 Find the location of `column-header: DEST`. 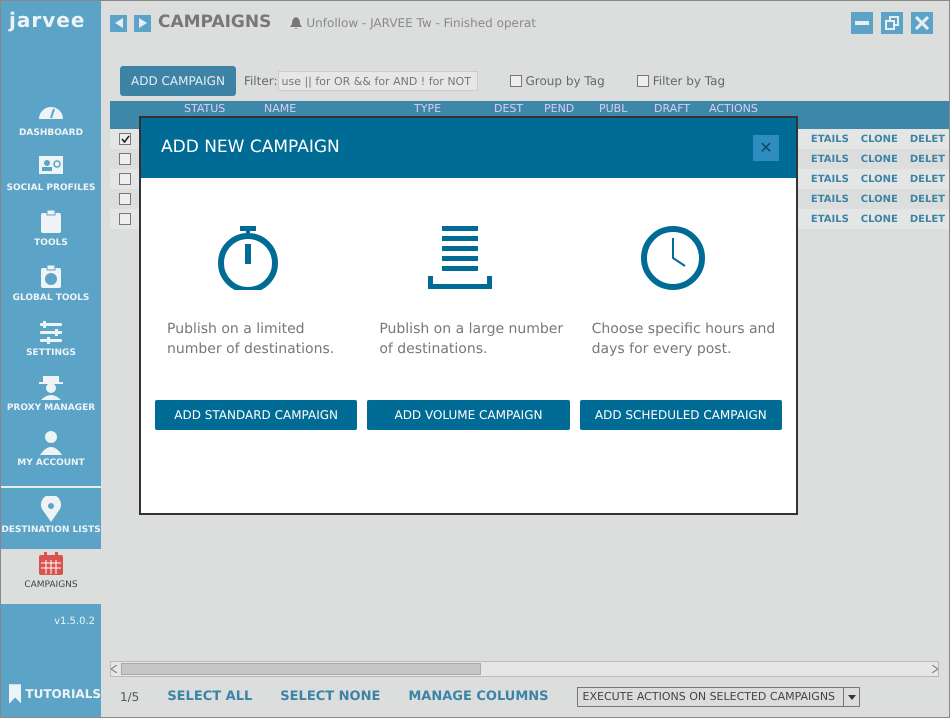

column-header: DEST is located at coordinates (509, 109).